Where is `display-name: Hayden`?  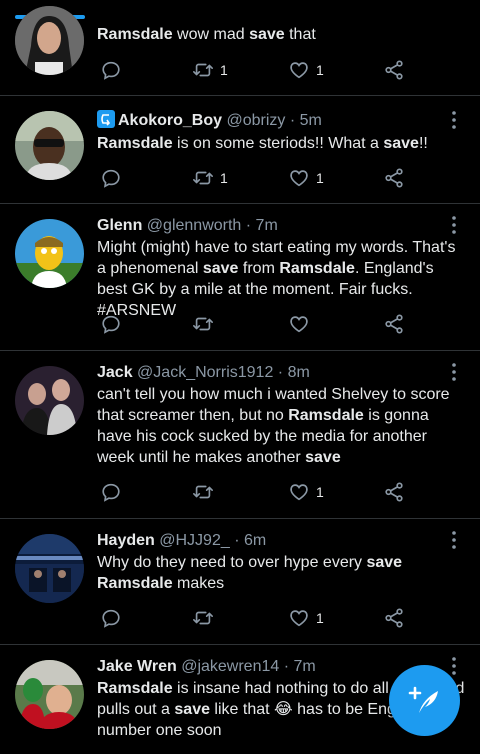 display-name: Hayden is located at coordinates (126, 540).